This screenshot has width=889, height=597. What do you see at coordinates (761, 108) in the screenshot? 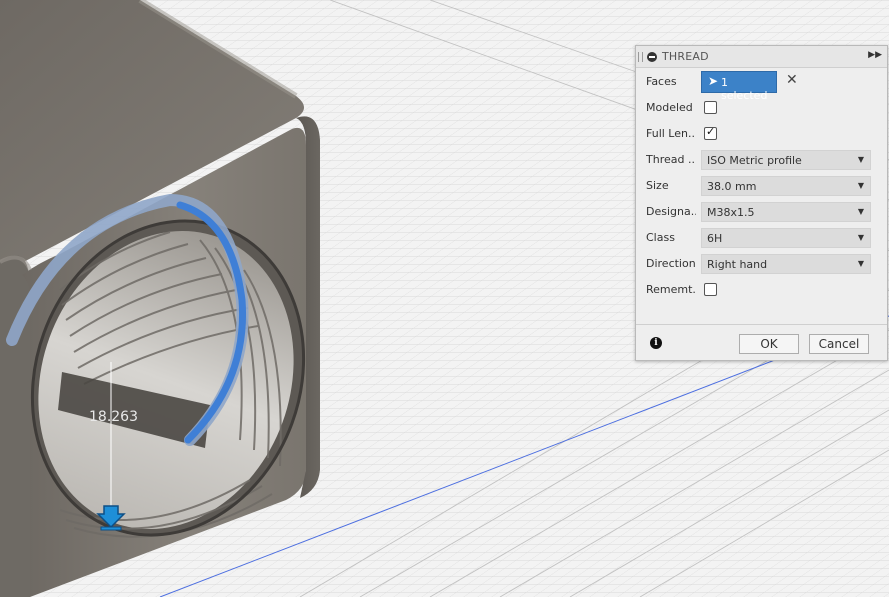
I see `modeled-row: Modeled` at bounding box center [761, 108].